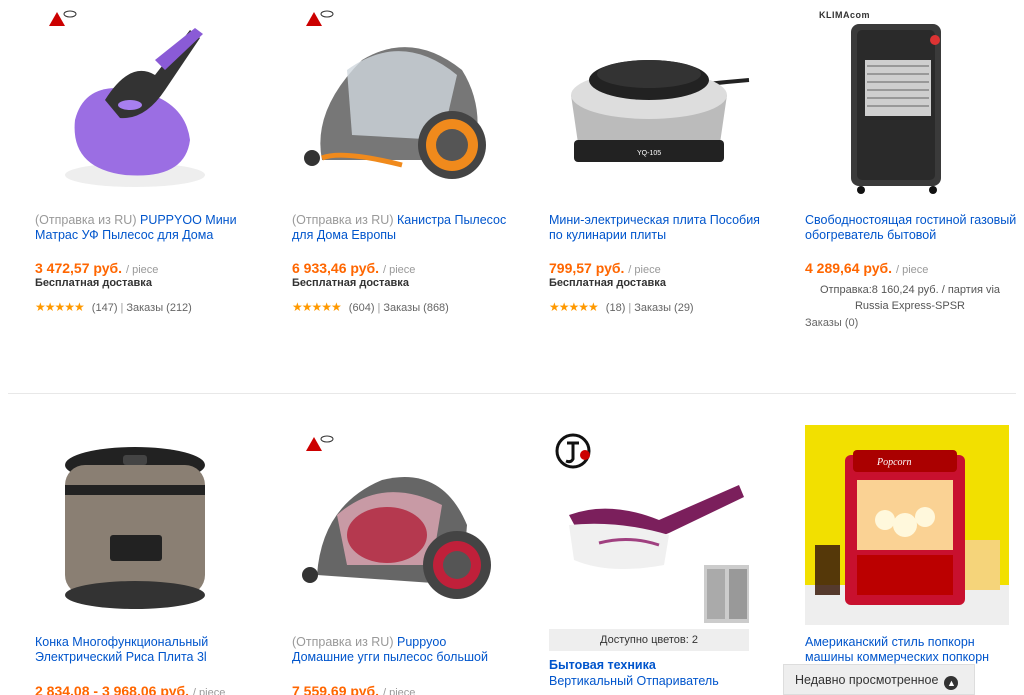 This screenshot has height=695, width=1024. What do you see at coordinates (649, 640) in the screenshot?
I see `colors-available: Доступно цветов: 2` at bounding box center [649, 640].